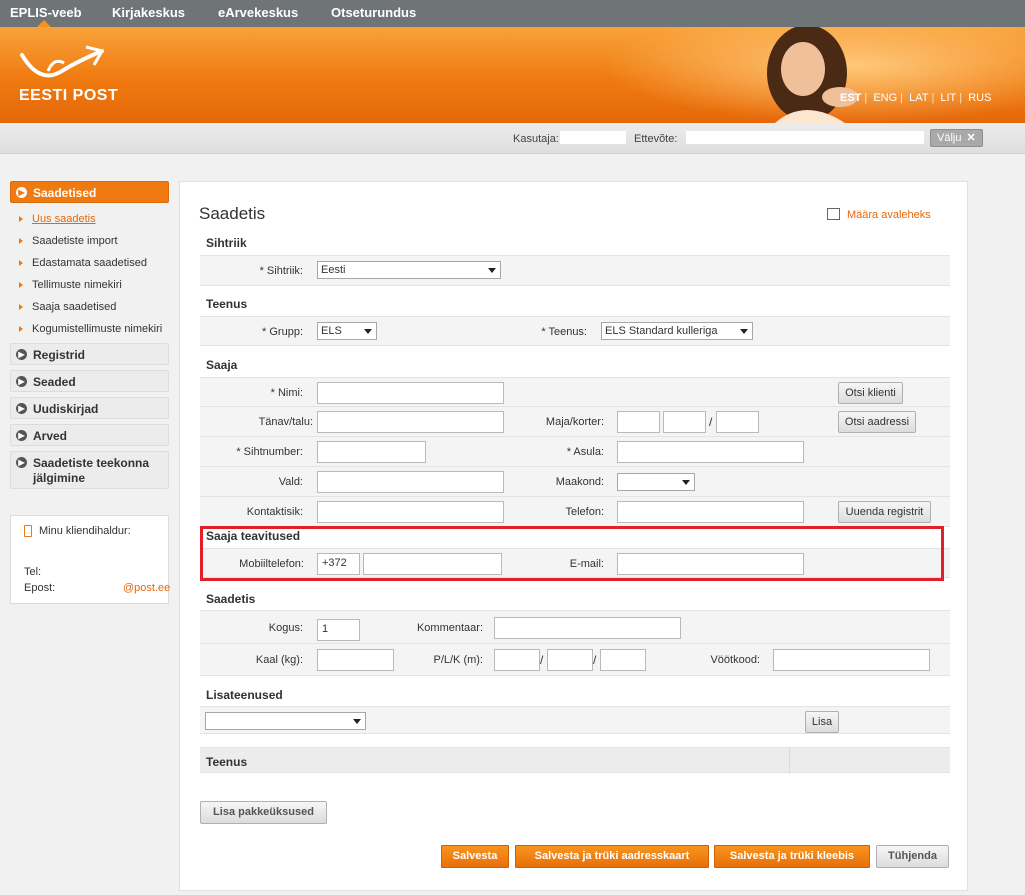  I want to click on korgus-input, so click(623, 660).